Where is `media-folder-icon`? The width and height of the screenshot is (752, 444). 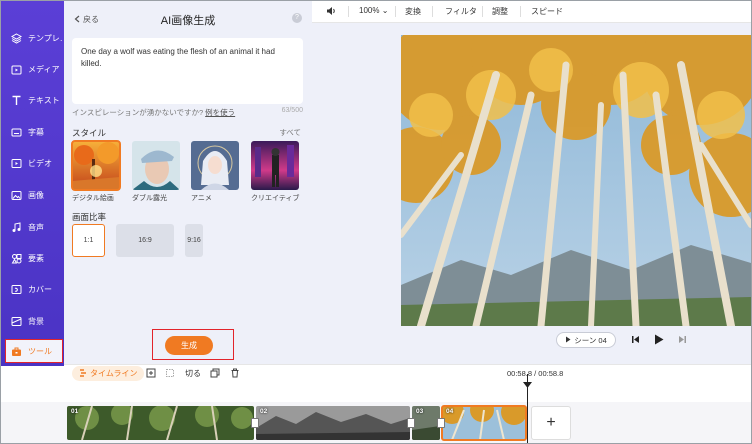
media-folder-icon is located at coordinates (16, 69).